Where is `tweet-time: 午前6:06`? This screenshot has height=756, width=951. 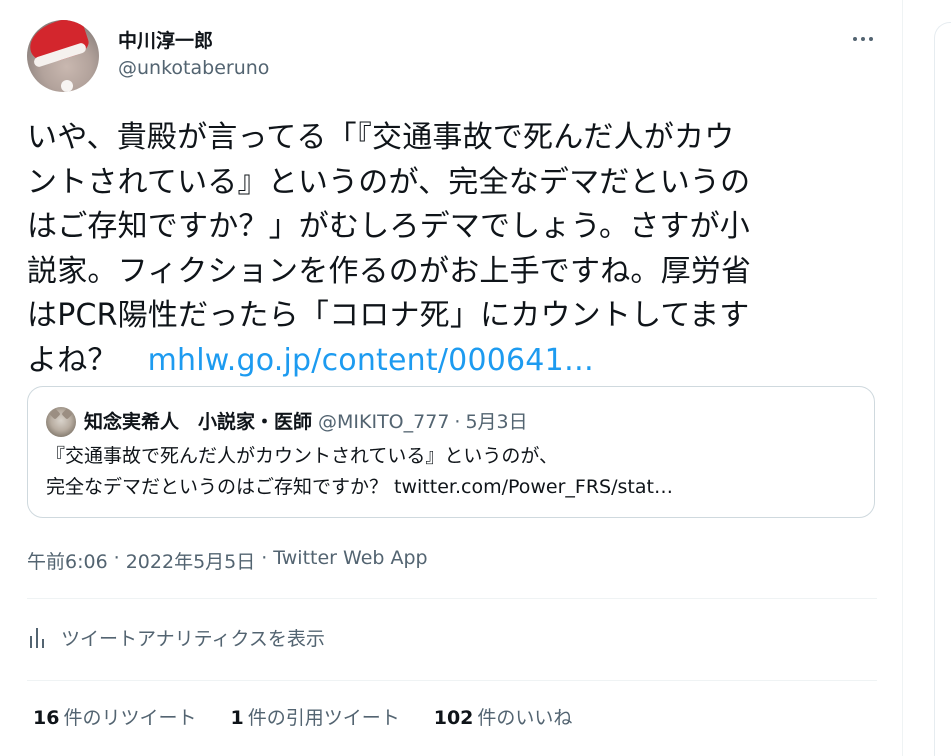 tweet-time: 午前6:06 is located at coordinates (67, 560).